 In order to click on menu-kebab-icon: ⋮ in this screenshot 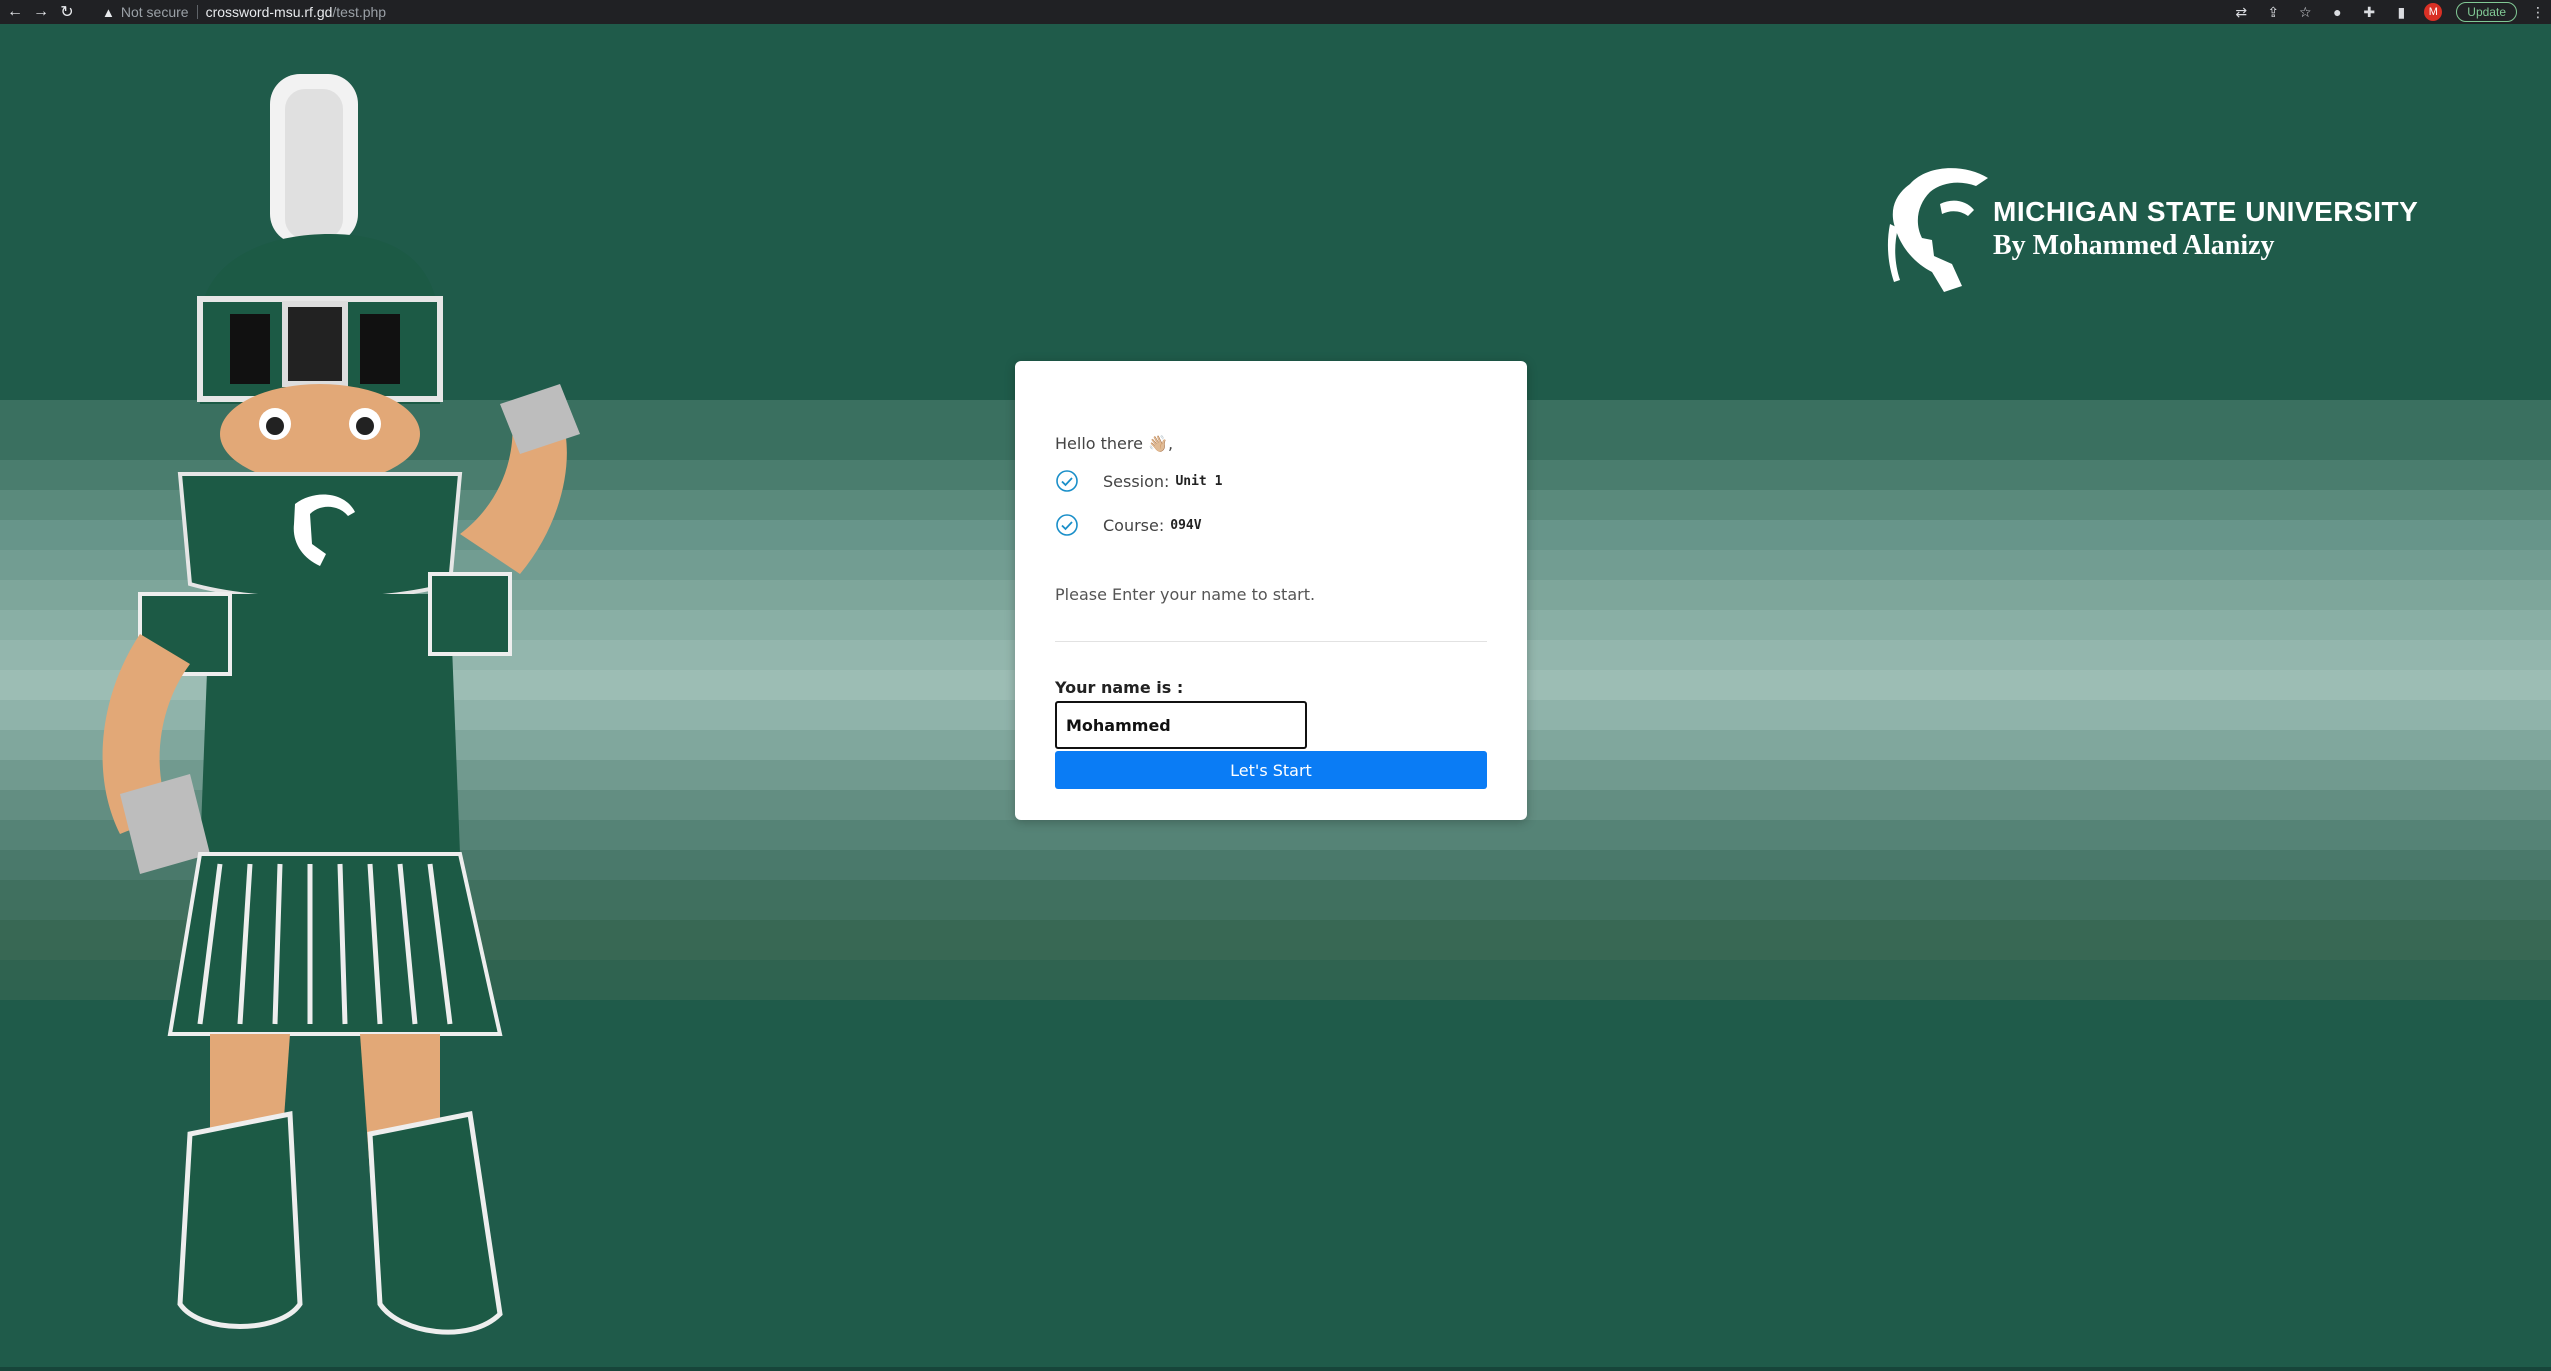, I will do `click(2538, 12)`.